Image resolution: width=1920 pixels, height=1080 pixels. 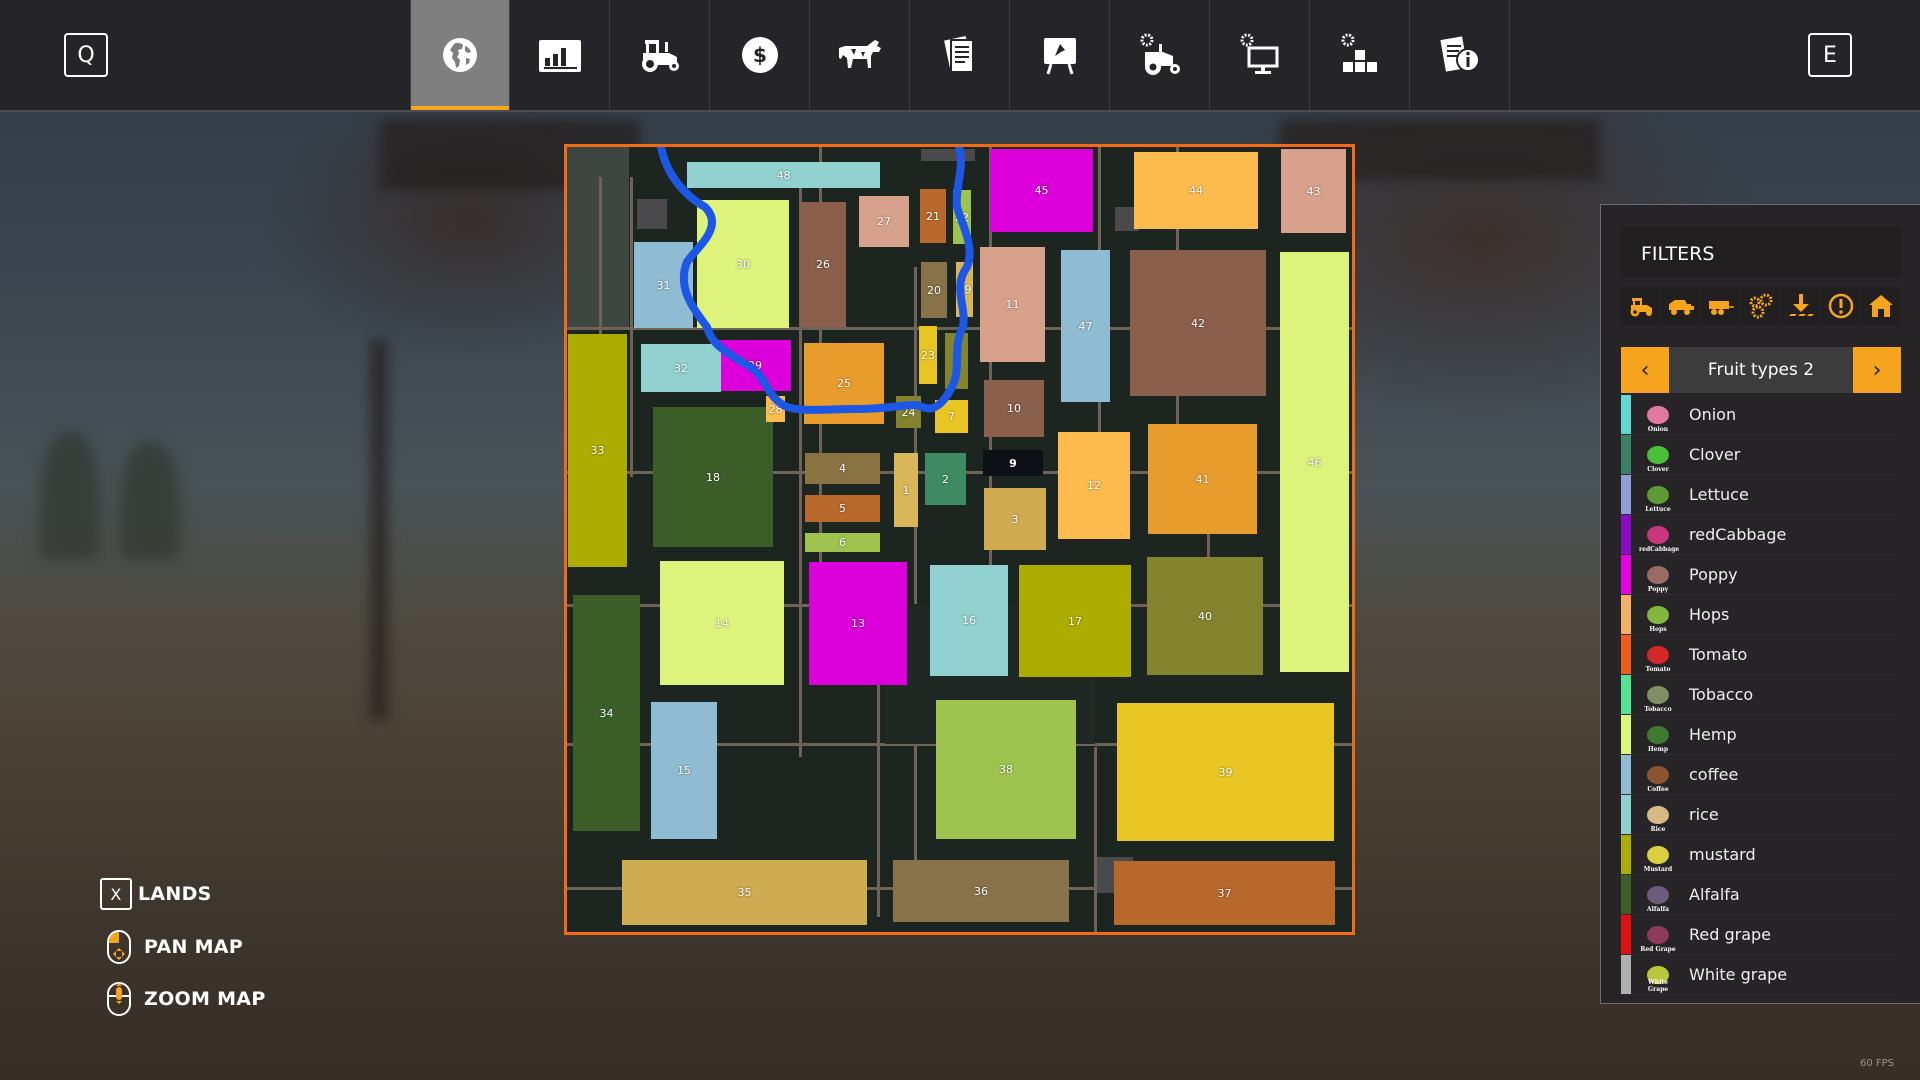 What do you see at coordinates (1800, 306) in the screenshot?
I see `filter-selling-points-button` at bounding box center [1800, 306].